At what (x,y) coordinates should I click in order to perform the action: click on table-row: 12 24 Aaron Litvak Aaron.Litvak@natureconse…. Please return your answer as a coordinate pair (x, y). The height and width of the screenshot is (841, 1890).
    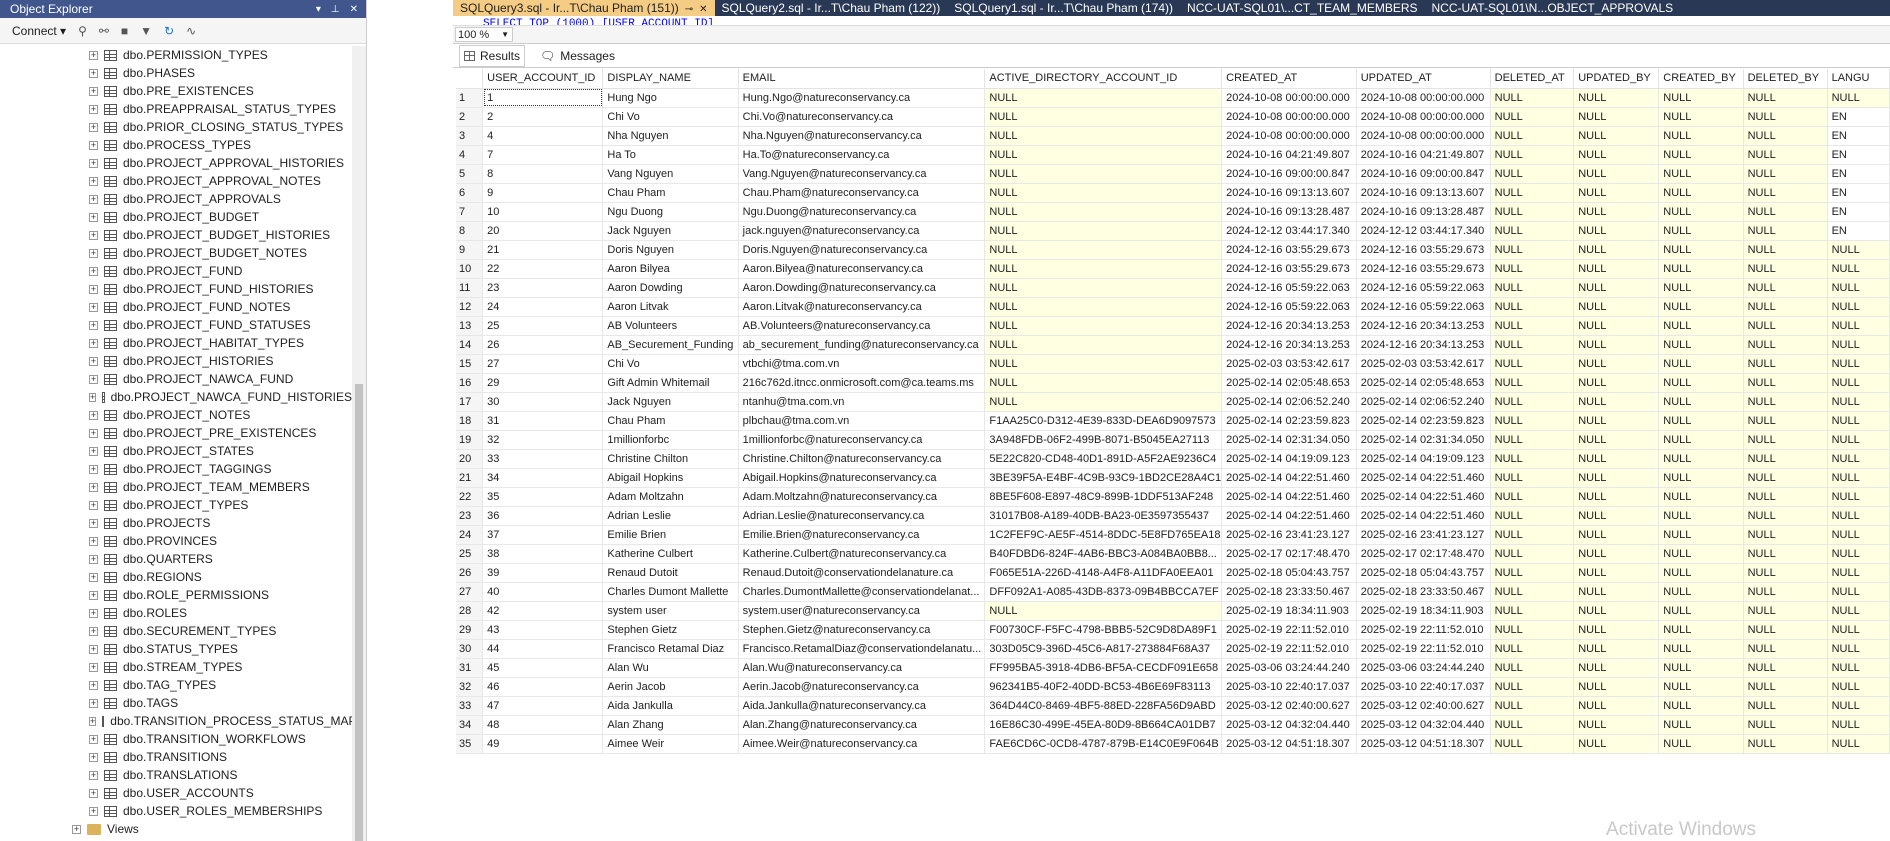
    Looking at the image, I should click on (1173, 307).